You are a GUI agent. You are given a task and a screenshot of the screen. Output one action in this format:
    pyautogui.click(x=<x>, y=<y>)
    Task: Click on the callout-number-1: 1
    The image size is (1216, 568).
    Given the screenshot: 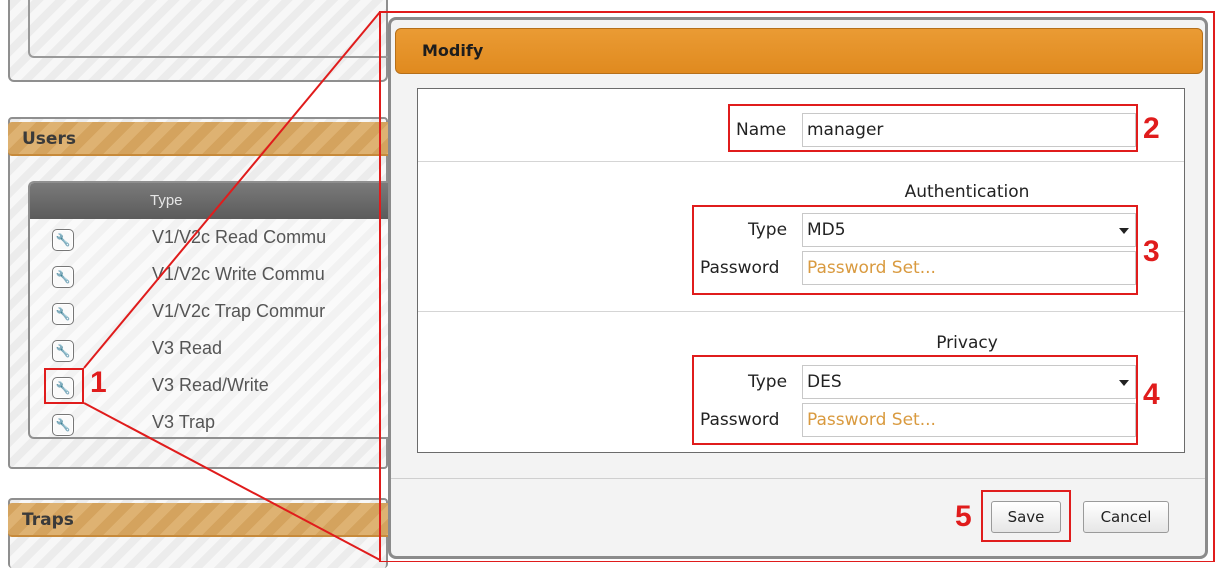 What is the action you would take?
    pyautogui.click(x=98, y=382)
    